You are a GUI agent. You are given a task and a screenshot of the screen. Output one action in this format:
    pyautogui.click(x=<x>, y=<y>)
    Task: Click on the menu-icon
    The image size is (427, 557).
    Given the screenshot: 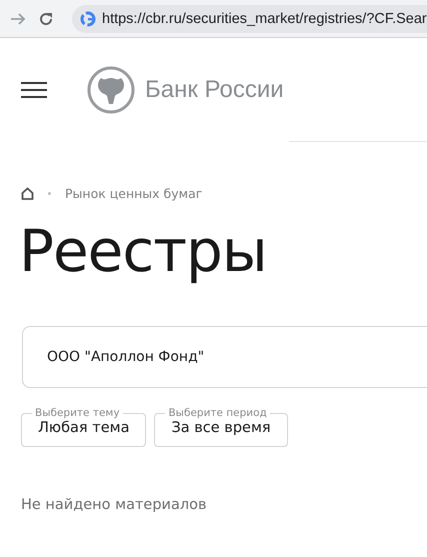 What is the action you would take?
    pyautogui.click(x=34, y=90)
    